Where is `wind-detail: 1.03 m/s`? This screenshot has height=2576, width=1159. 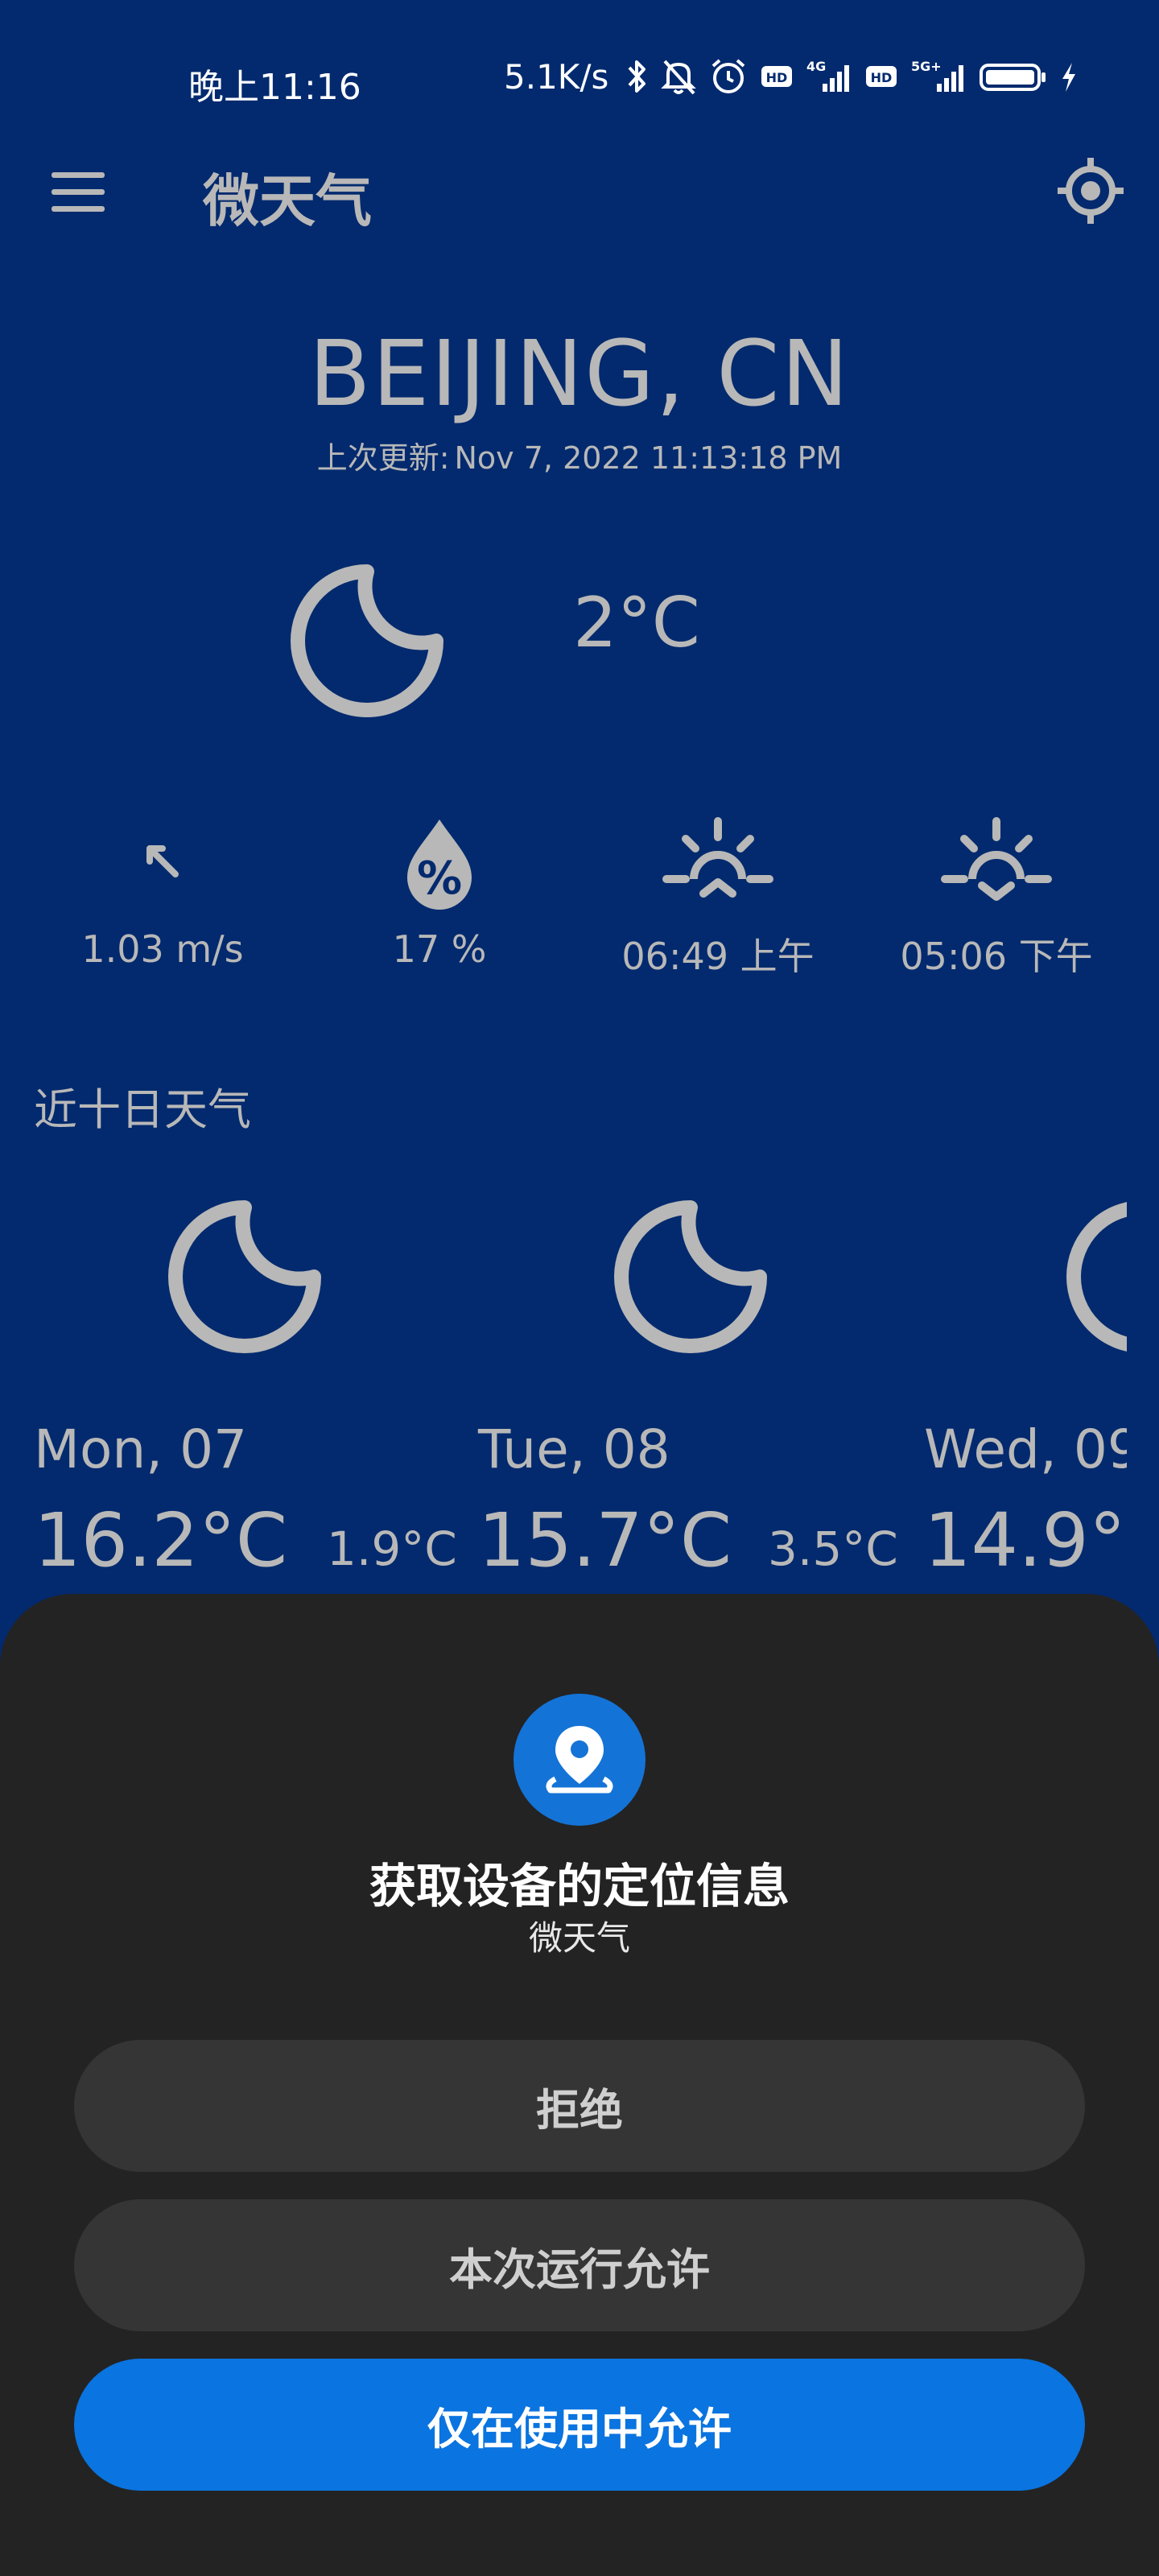 wind-detail: 1.03 m/s is located at coordinates (162, 892).